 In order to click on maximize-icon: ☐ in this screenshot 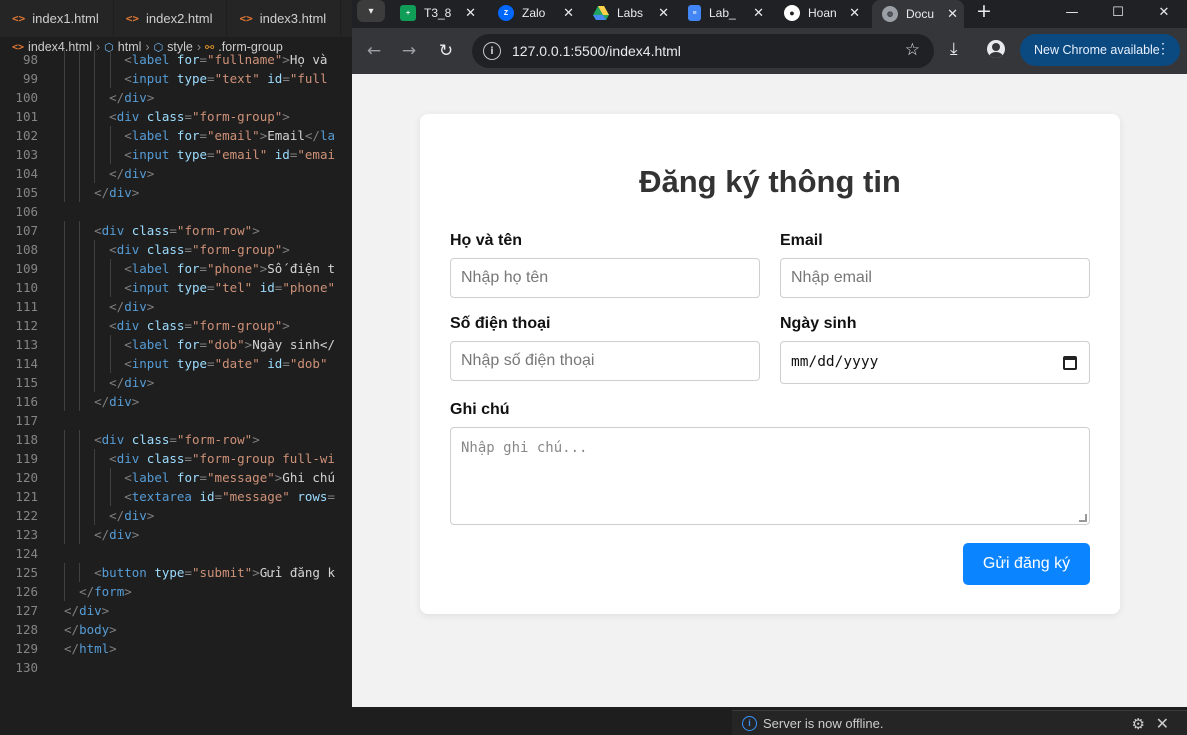, I will do `click(1118, 12)`.